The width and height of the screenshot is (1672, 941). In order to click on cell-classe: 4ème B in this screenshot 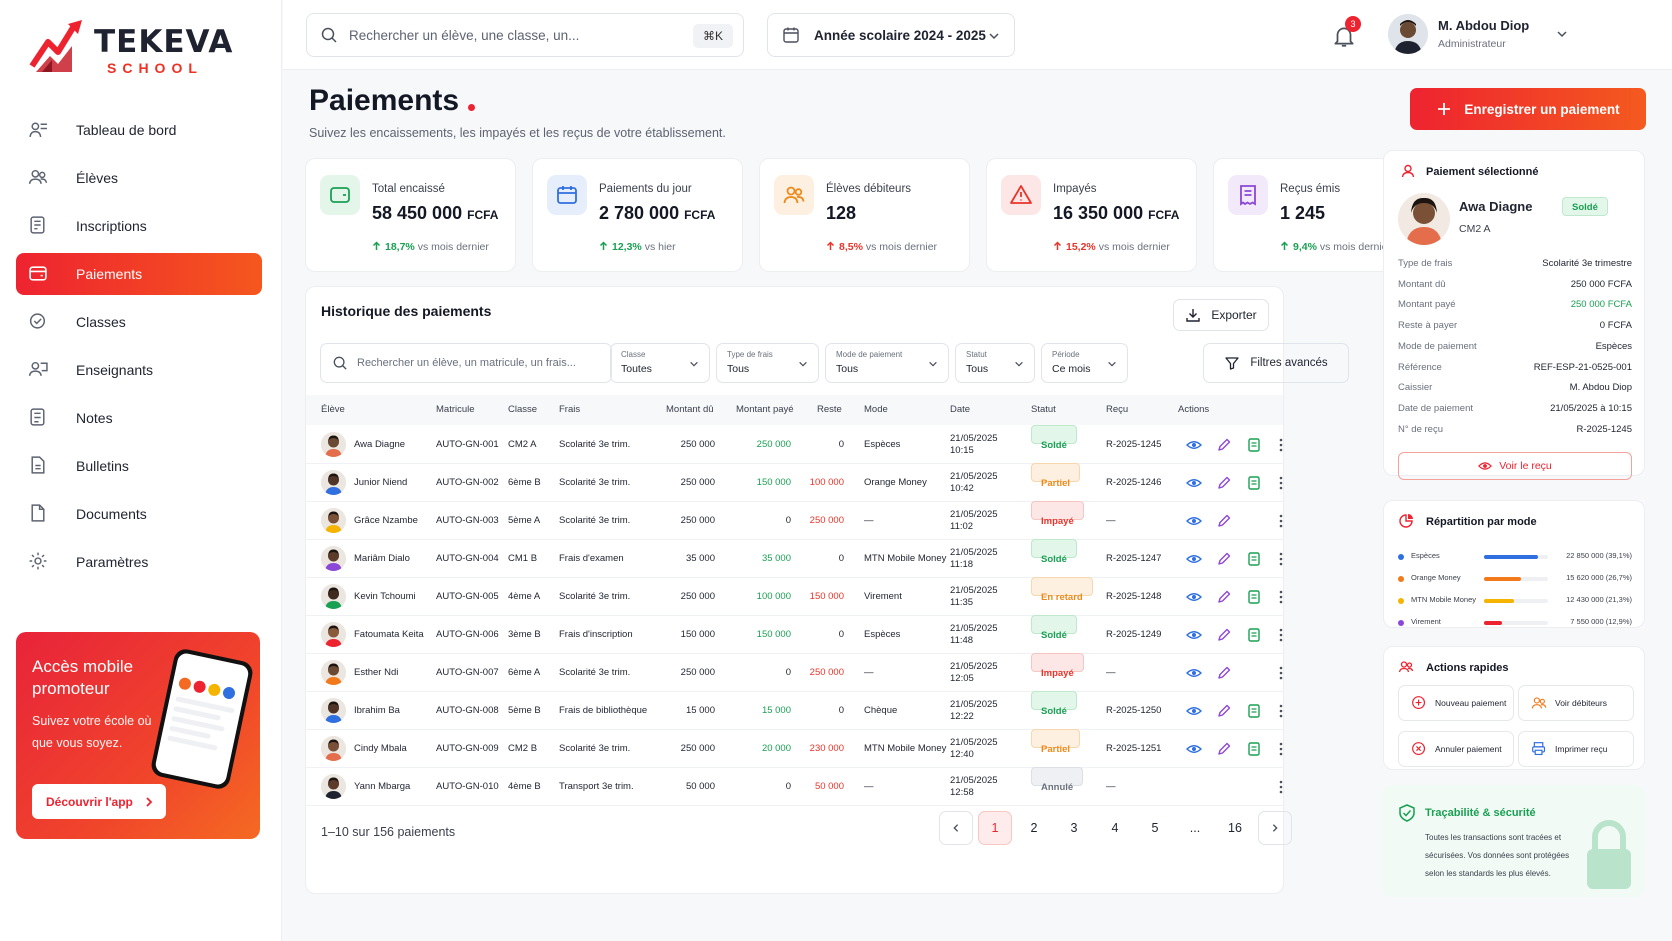, I will do `click(524, 786)`.